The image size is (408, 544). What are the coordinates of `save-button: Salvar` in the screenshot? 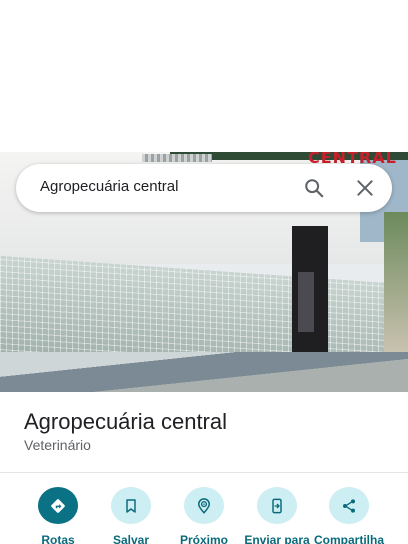 It's located at (131, 515).